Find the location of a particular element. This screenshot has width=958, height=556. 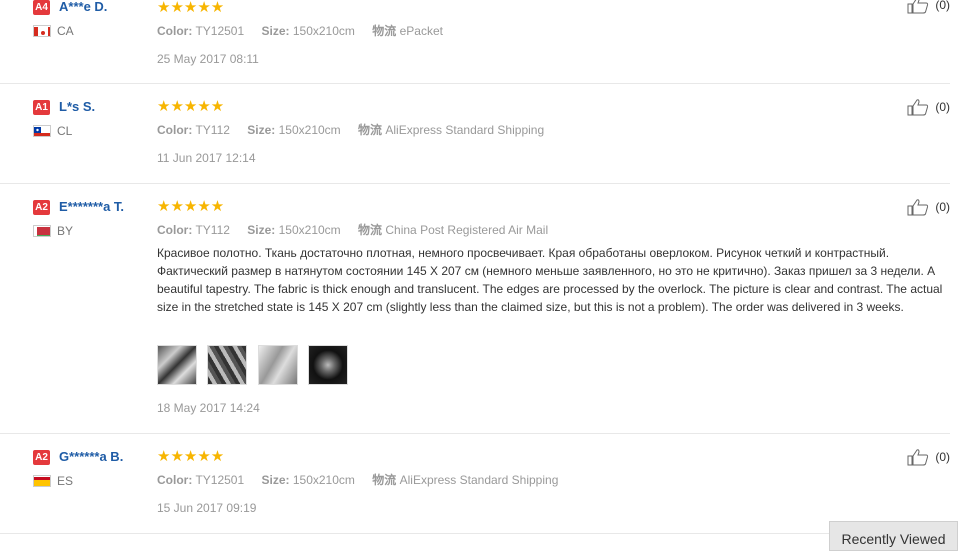

level-badge: A4 is located at coordinates (41, 7).